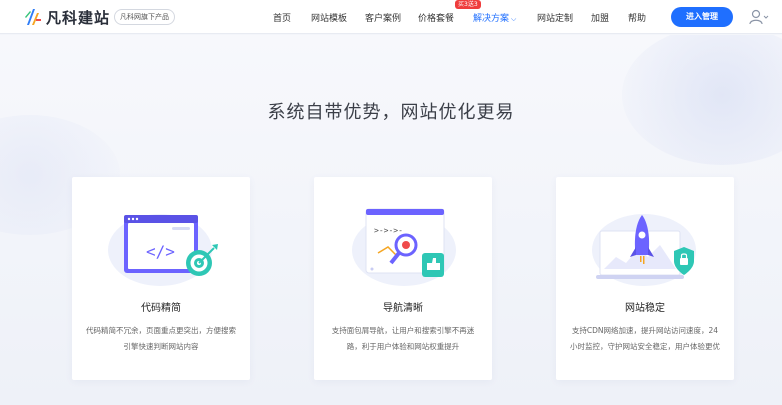 This screenshot has width=782, height=405. Describe the element at coordinates (403, 242) in the screenshot. I see `navigation-search-icon: >->->-` at that location.